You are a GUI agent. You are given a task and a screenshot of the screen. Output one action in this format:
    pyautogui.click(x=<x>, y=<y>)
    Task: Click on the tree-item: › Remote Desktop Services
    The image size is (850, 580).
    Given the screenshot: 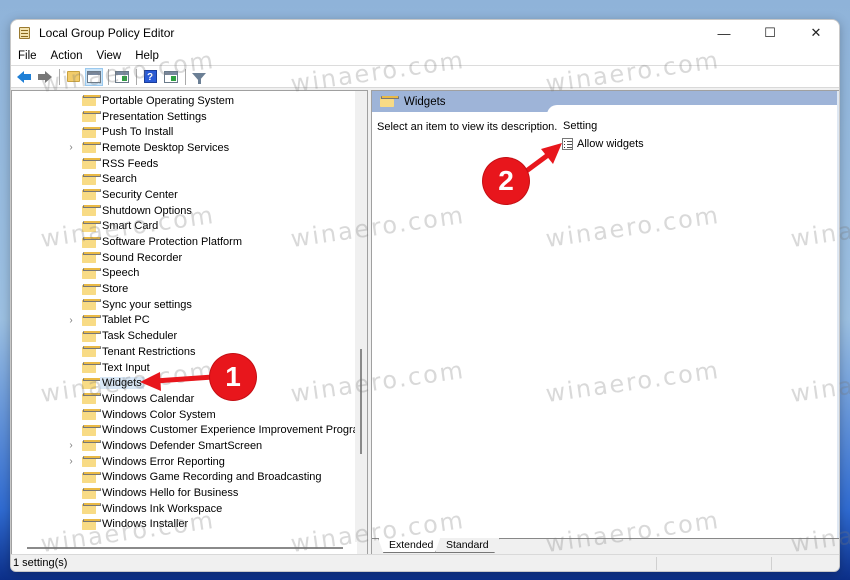 What is the action you would take?
    pyautogui.click(x=184, y=148)
    